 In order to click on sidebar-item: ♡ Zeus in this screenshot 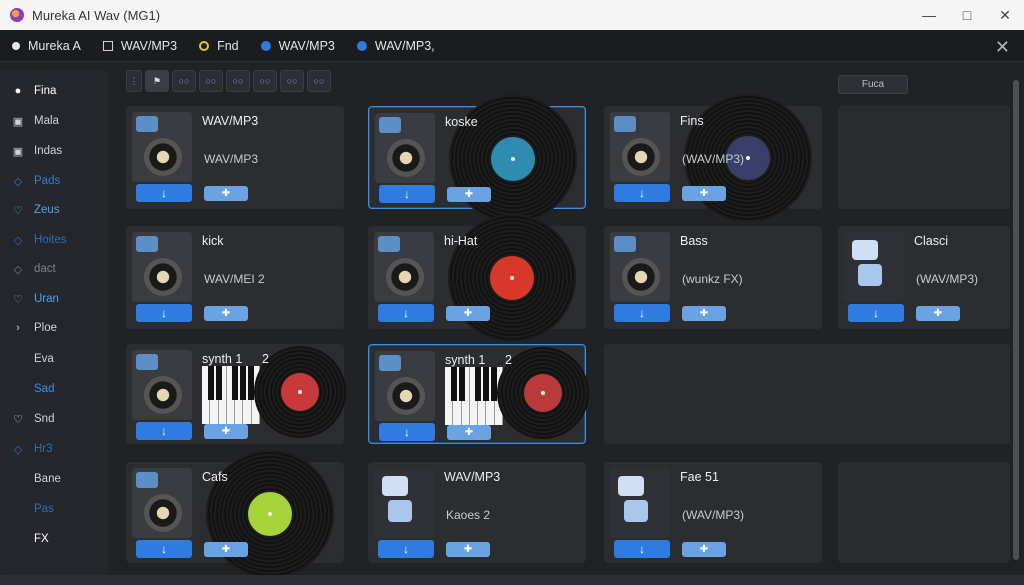, I will do `click(54, 210)`.